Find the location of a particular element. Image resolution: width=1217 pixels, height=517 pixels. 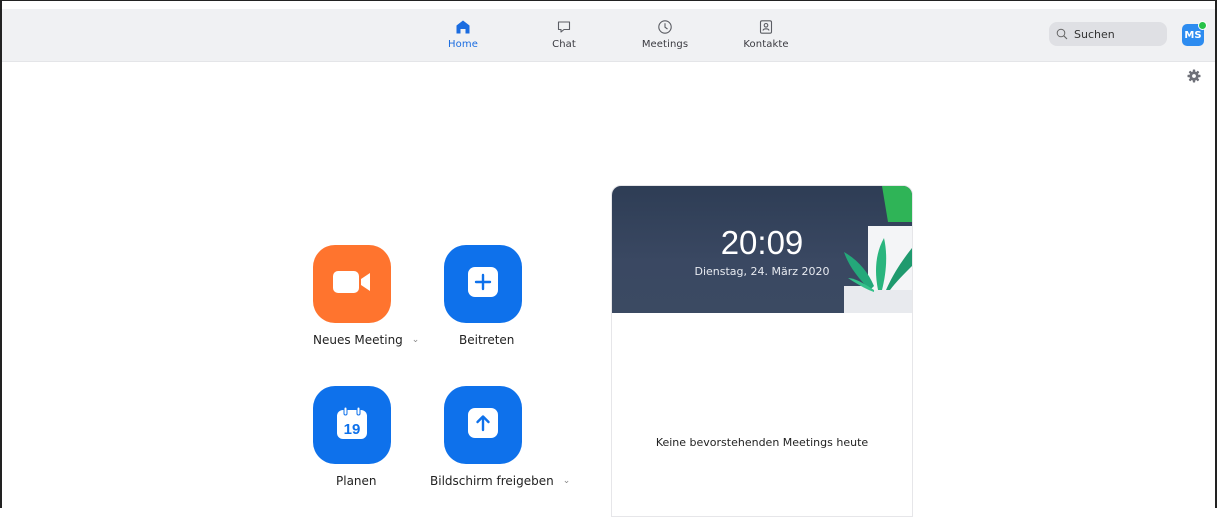

new-meeting-button is located at coordinates (352, 284).